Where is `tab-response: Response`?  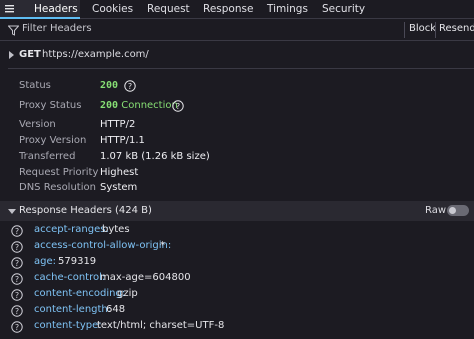
tab-response: Response is located at coordinates (225, 9).